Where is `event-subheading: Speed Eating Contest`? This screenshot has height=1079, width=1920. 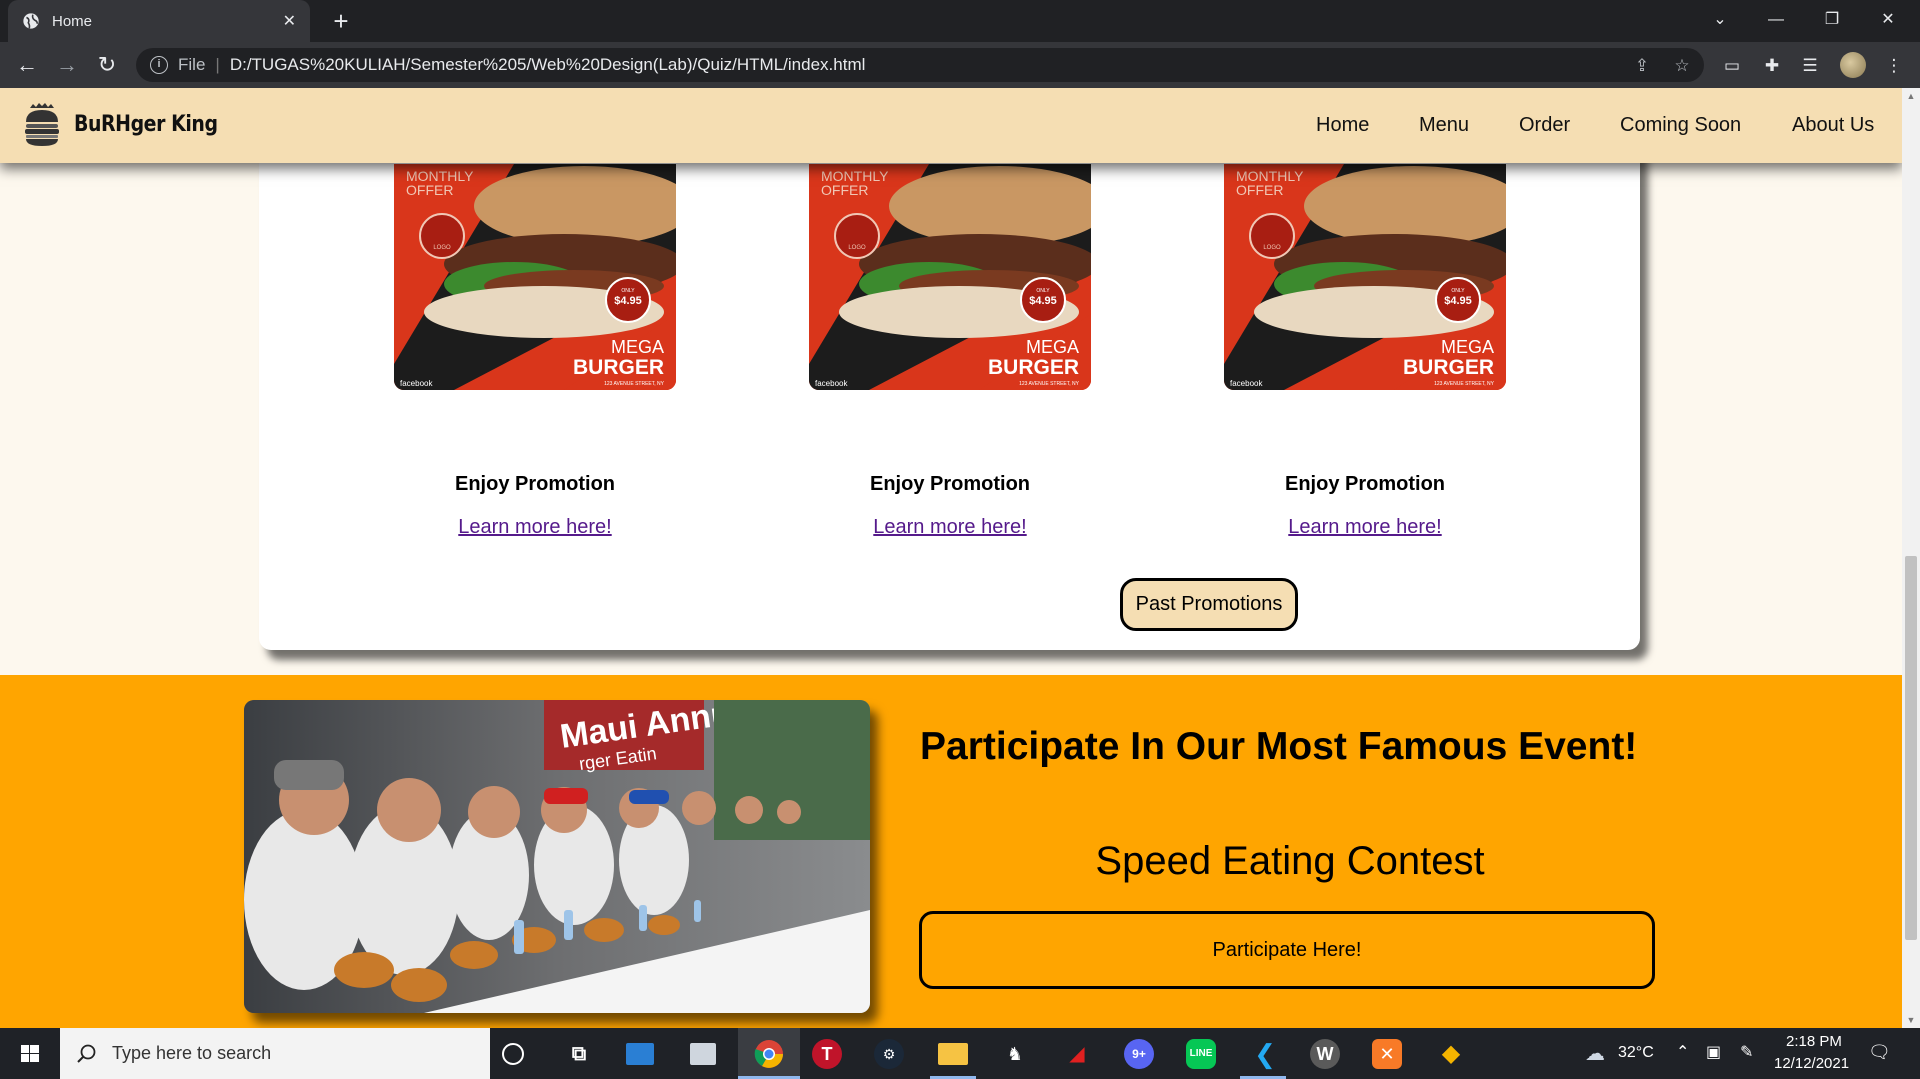 event-subheading: Speed Eating Contest is located at coordinates (1290, 861).